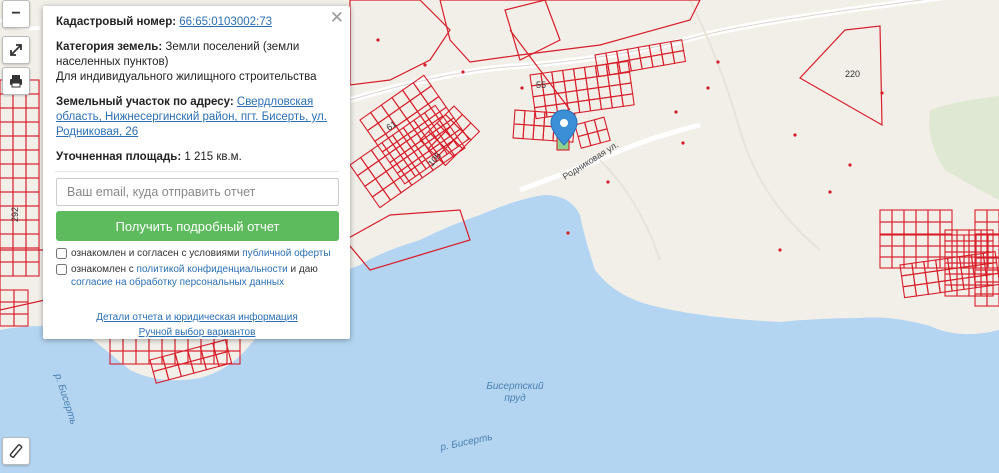 The height and width of the screenshot is (473, 999). I want to click on land-category-label: Категория земель:, so click(109, 47).